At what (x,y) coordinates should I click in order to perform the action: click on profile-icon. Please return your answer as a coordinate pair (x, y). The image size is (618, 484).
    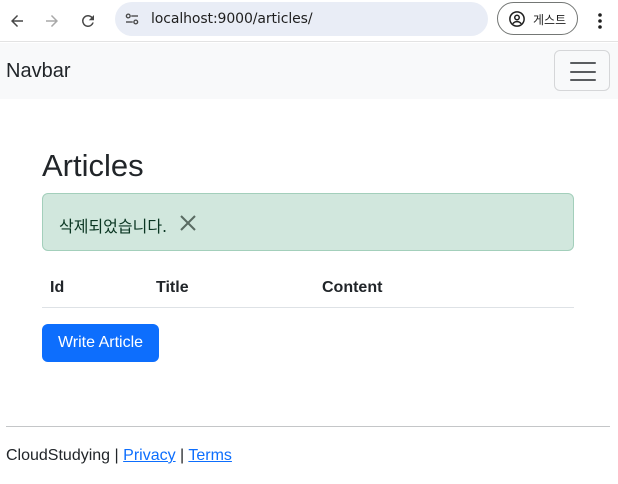
    Looking at the image, I should click on (517, 19).